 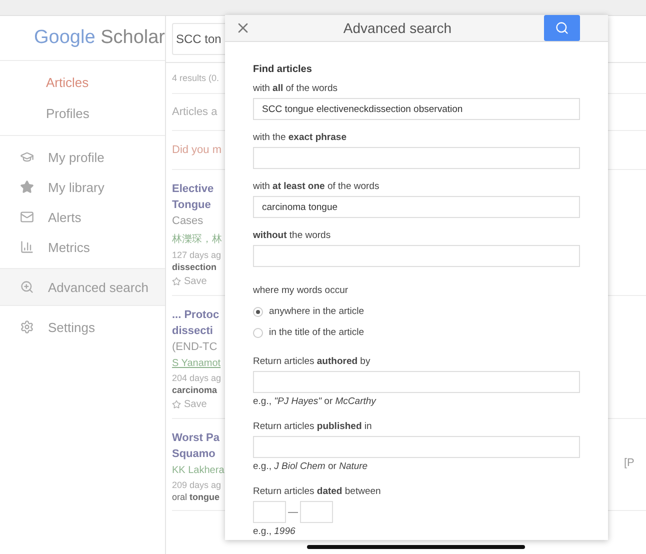 I want to click on result-title: Tongue, so click(x=191, y=205).